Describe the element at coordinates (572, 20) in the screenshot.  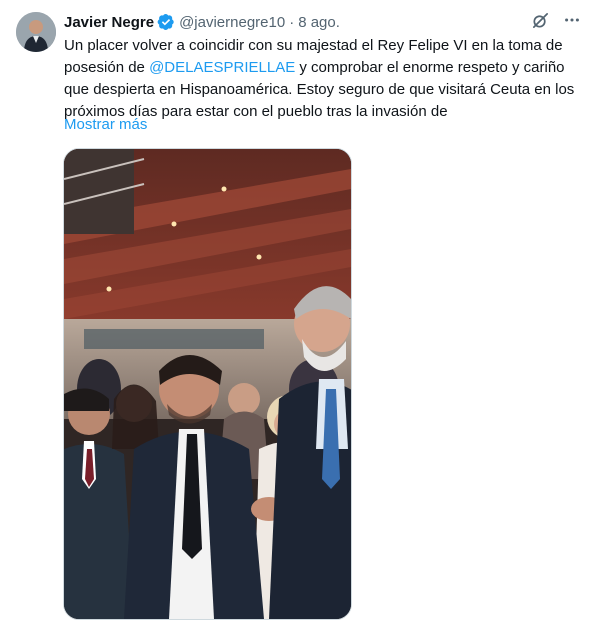
I see `more-options-icon` at that location.